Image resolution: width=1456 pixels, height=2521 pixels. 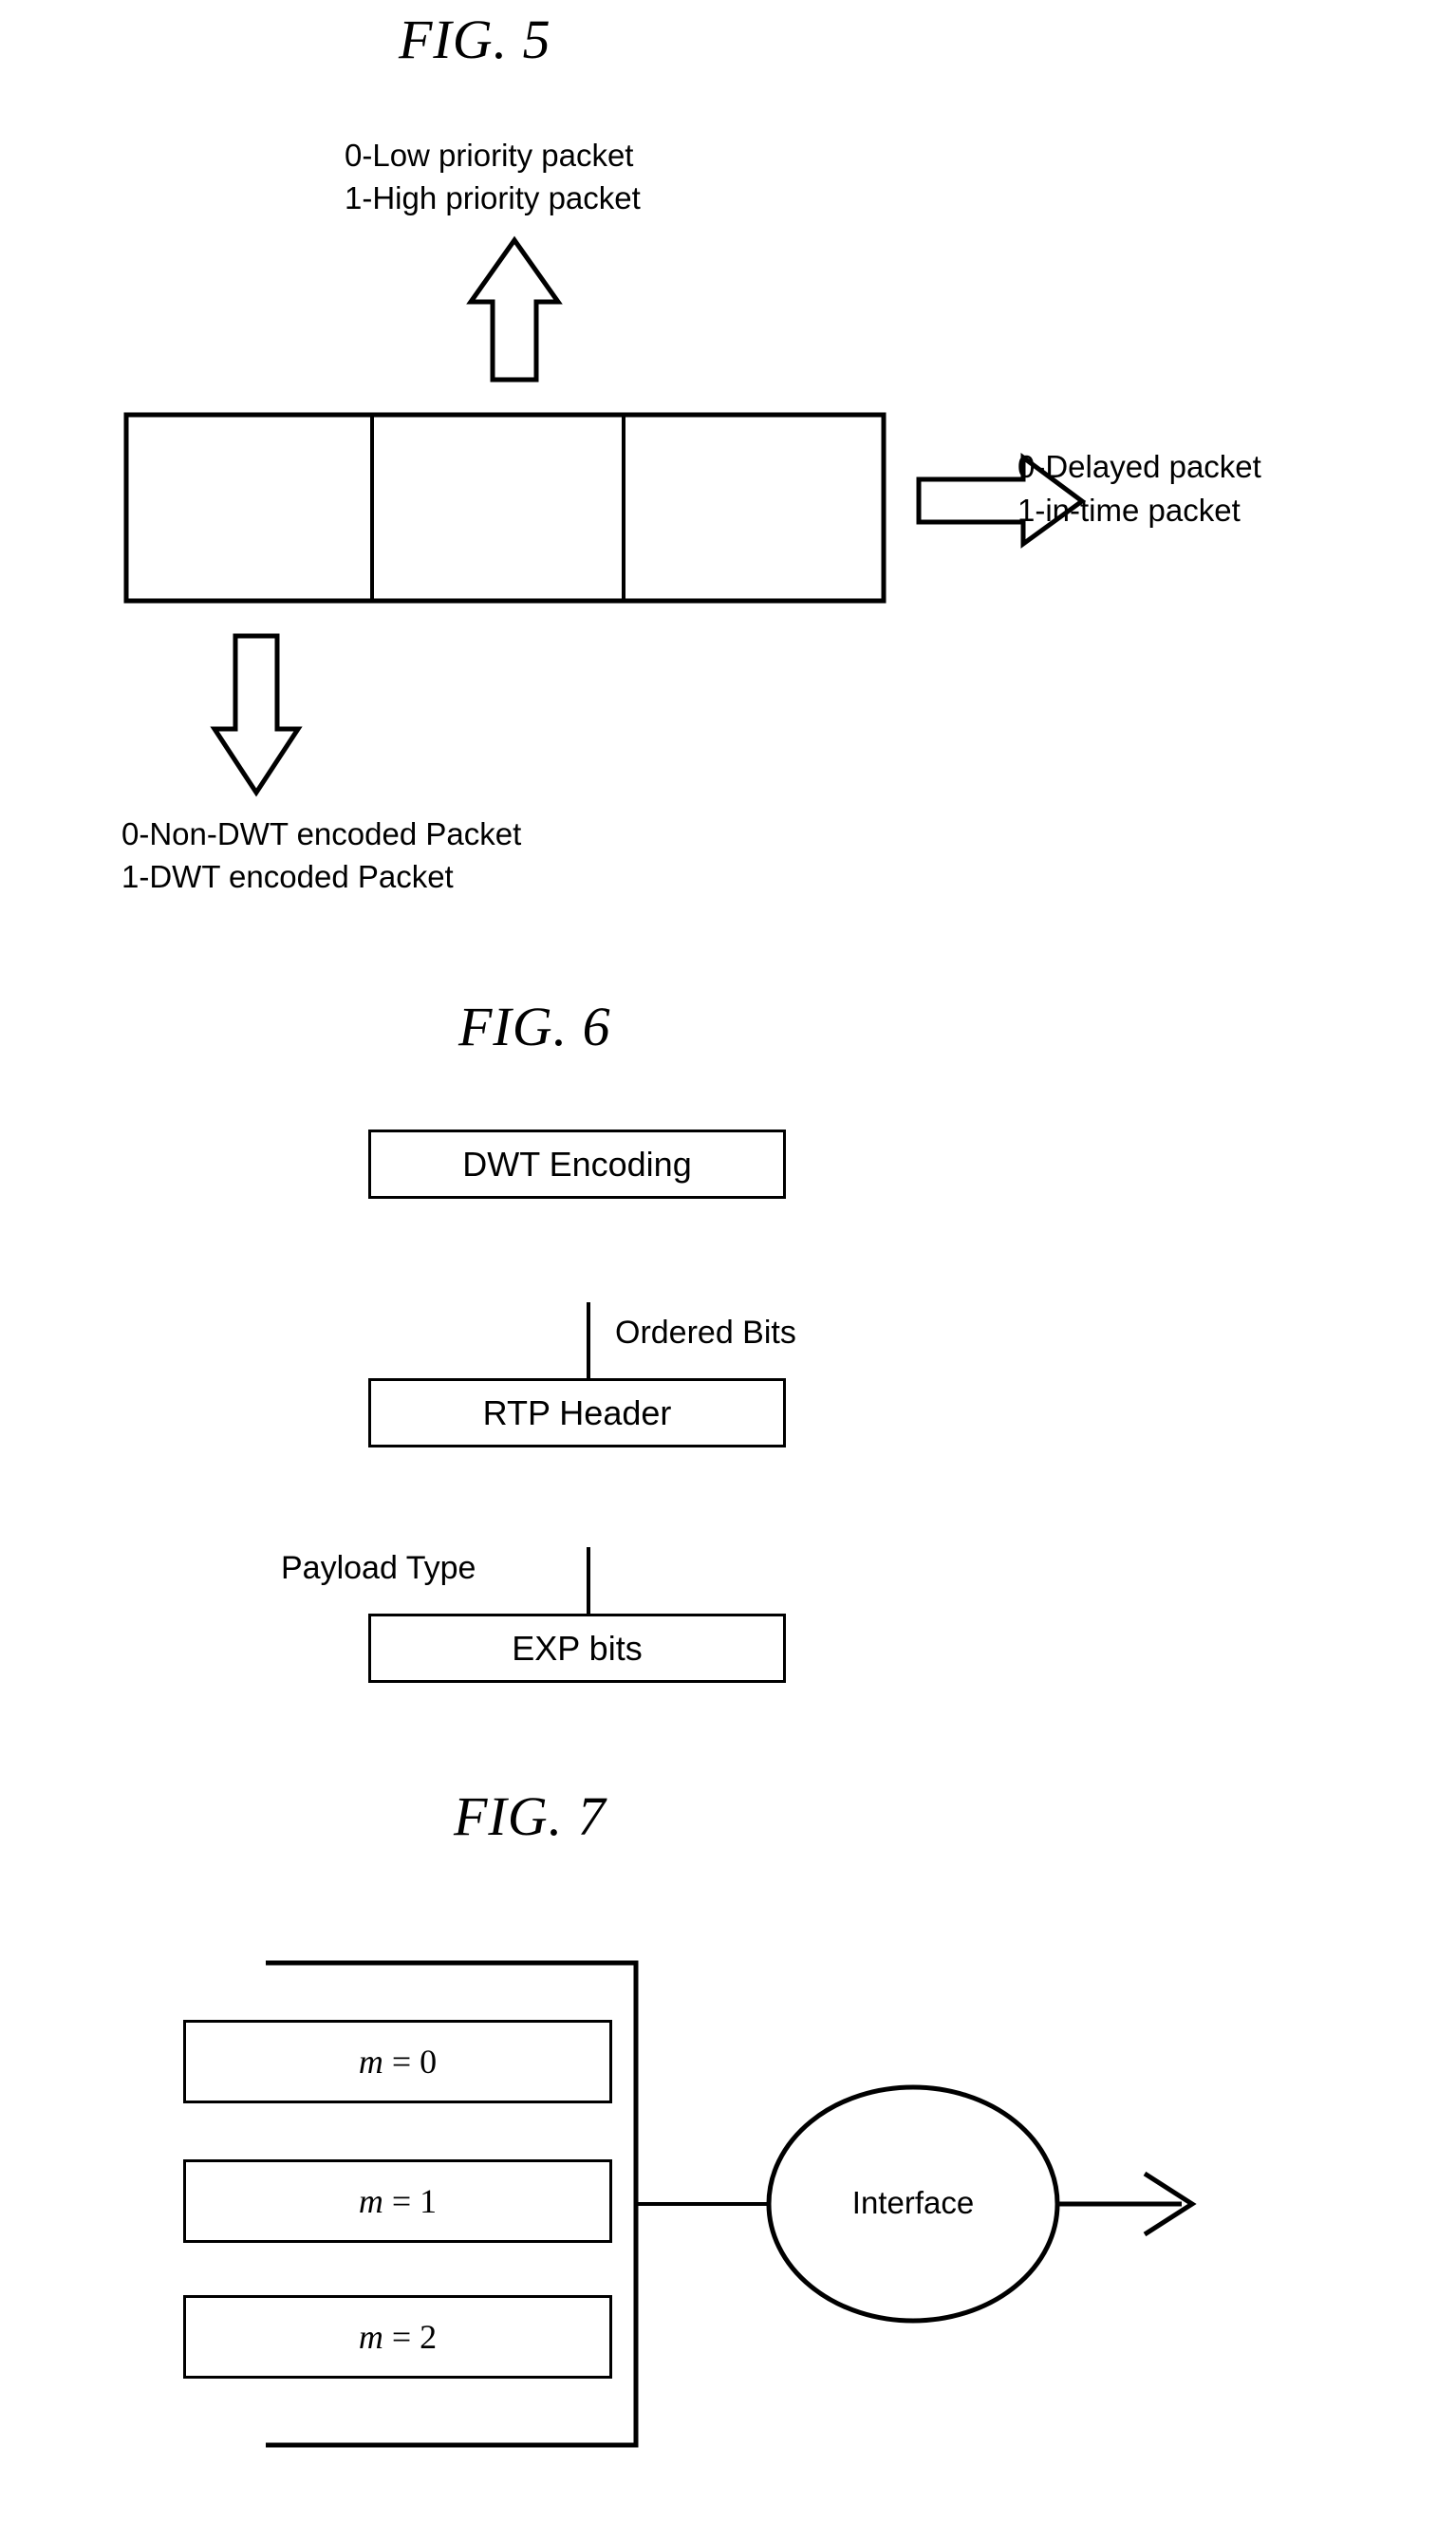 I want to click on fig7-queue-m1: m = 1, so click(x=398, y=2201).